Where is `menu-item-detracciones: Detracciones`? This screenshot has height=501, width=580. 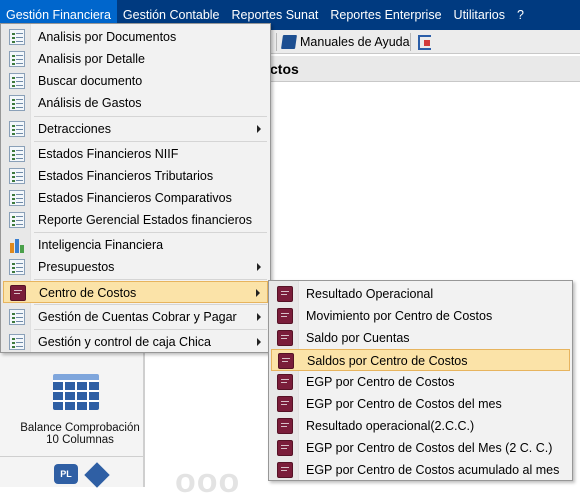
menu-item-detracciones: Detracciones is located at coordinates (135, 129).